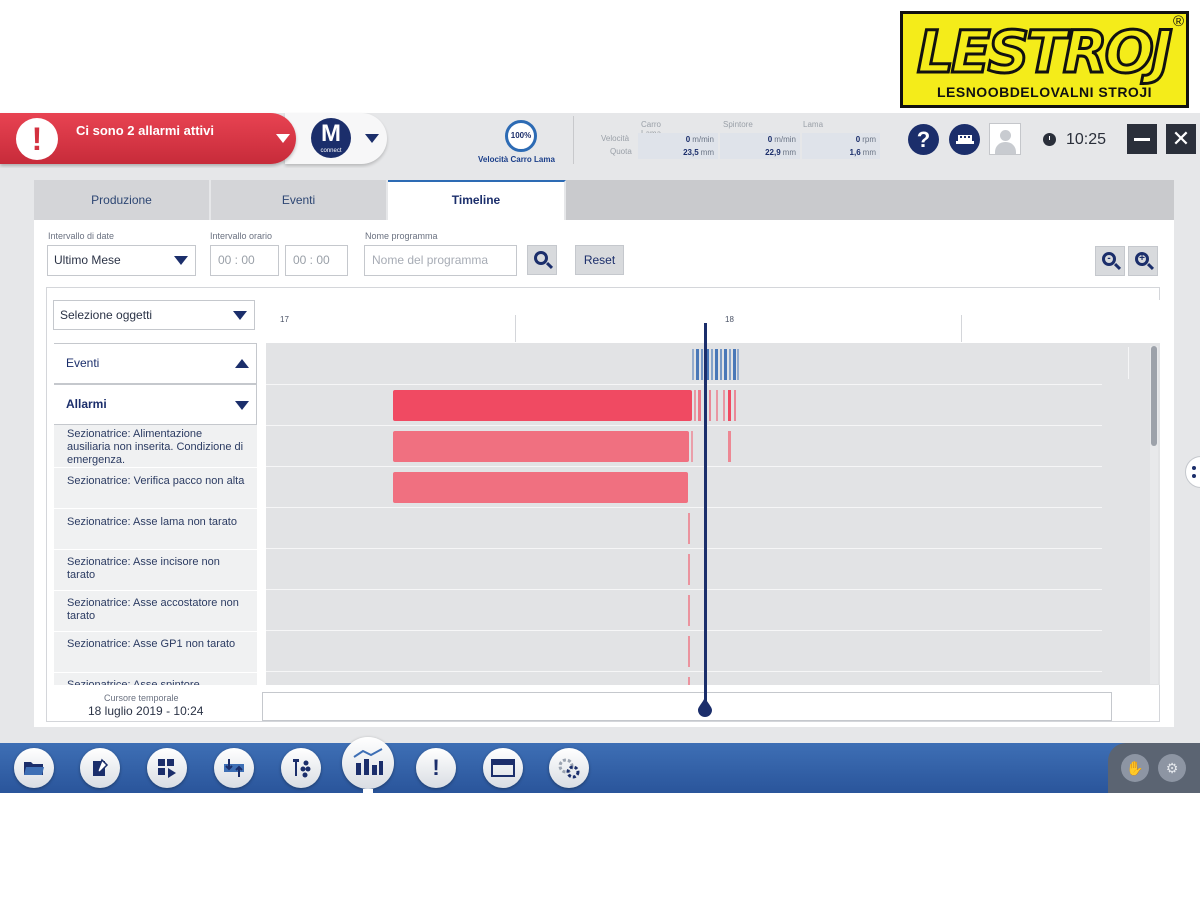 The width and height of the screenshot is (1200, 900). What do you see at coordinates (284, 319) in the screenshot?
I see `tick-label: 17` at bounding box center [284, 319].